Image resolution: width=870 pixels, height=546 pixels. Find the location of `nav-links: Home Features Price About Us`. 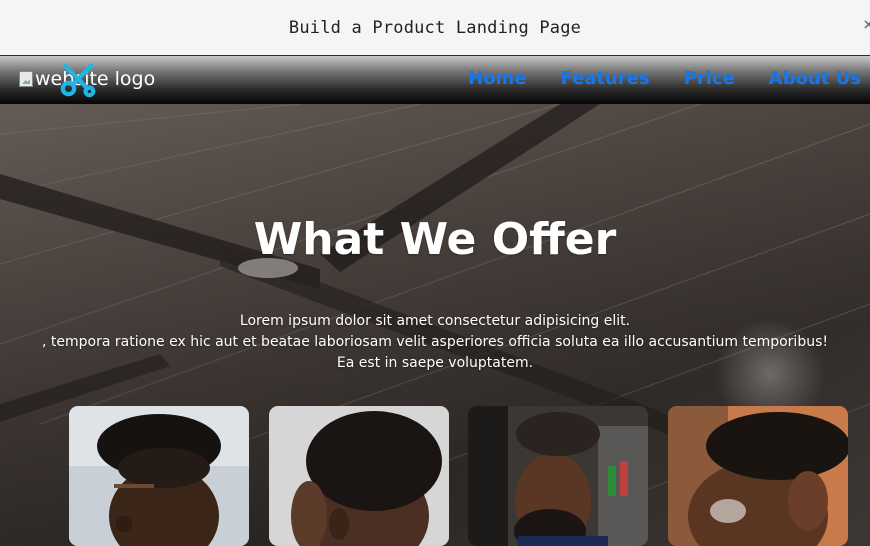

nav-links: Home Features Price About Us is located at coordinates (664, 78).